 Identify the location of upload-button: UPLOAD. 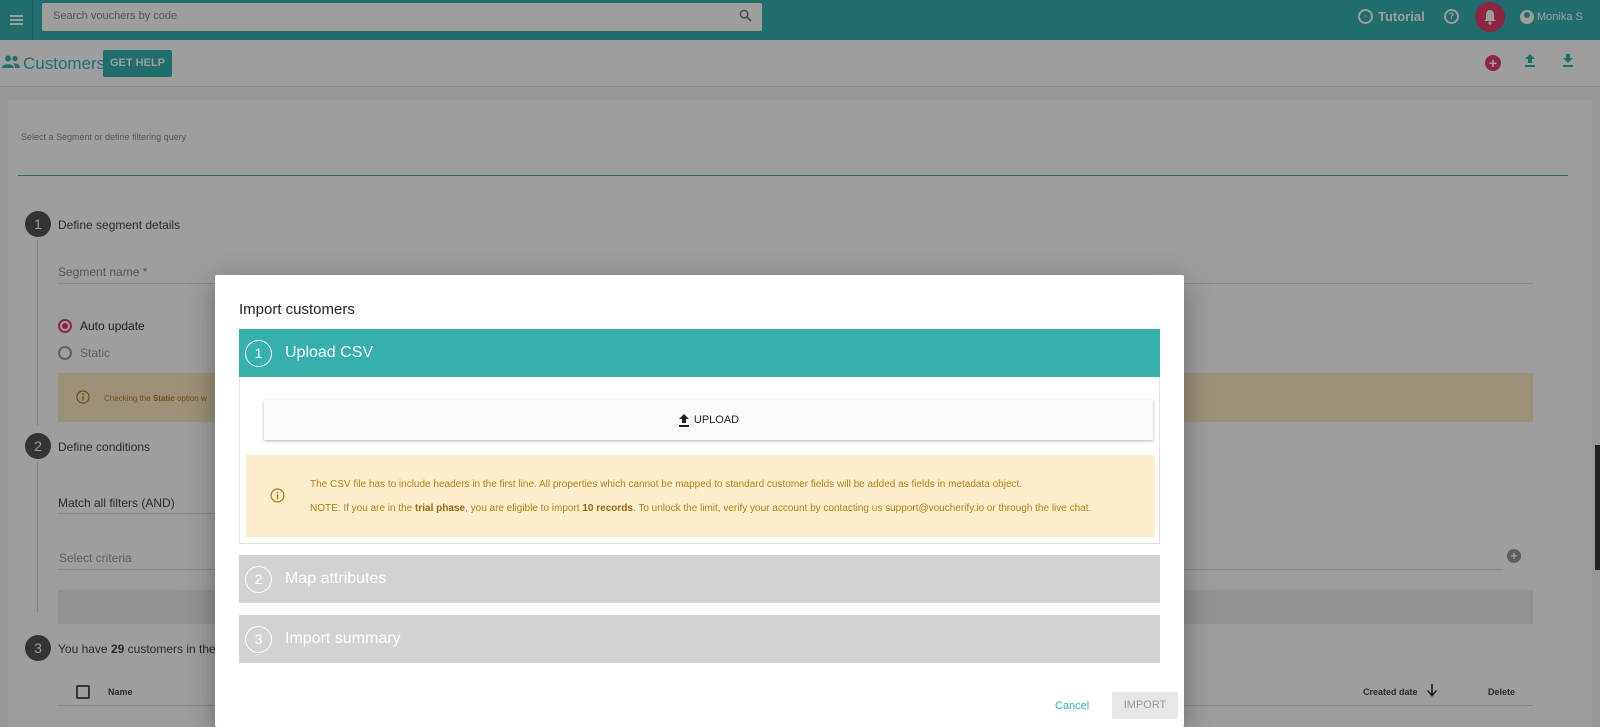
(708, 420).